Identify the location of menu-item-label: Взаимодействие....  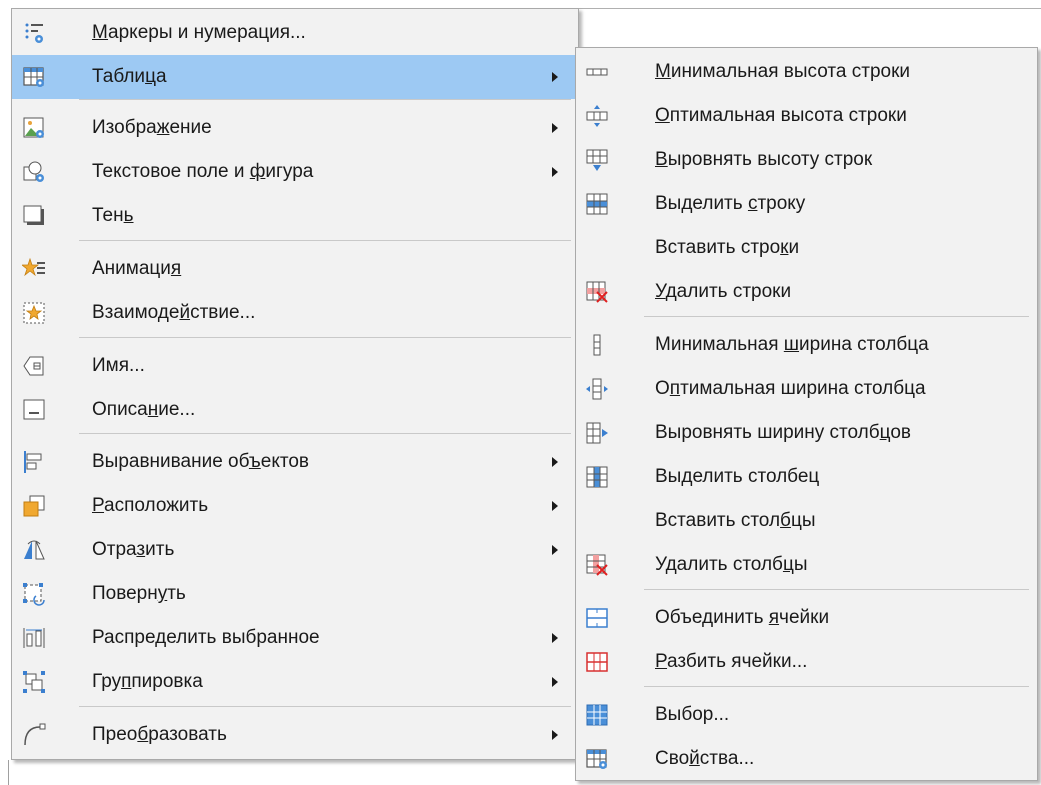
(174, 312).